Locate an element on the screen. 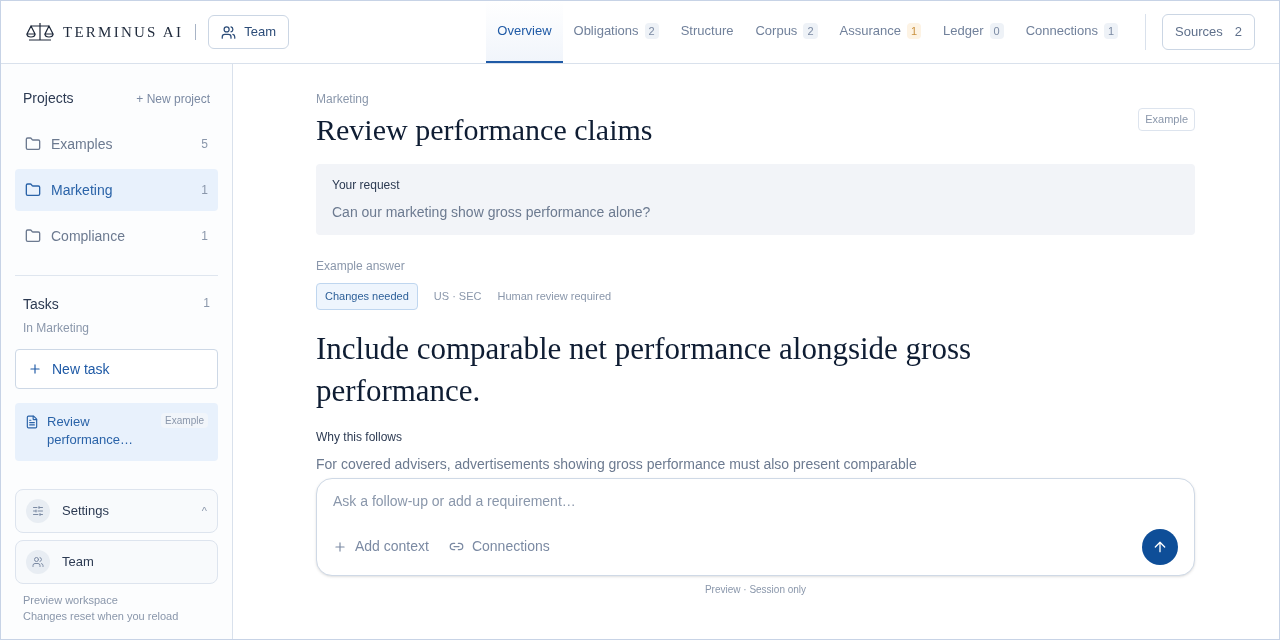 The width and height of the screenshot is (1280, 640). tasks-heading: Tasks is located at coordinates (41, 304).